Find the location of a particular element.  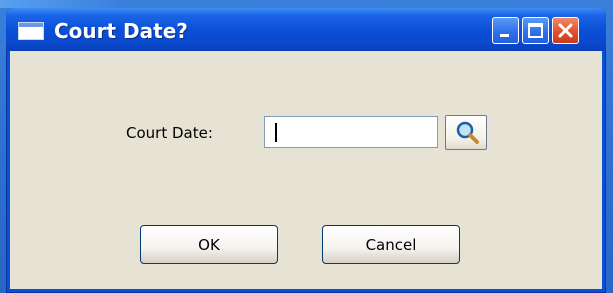

minimize-button is located at coordinates (505, 30).